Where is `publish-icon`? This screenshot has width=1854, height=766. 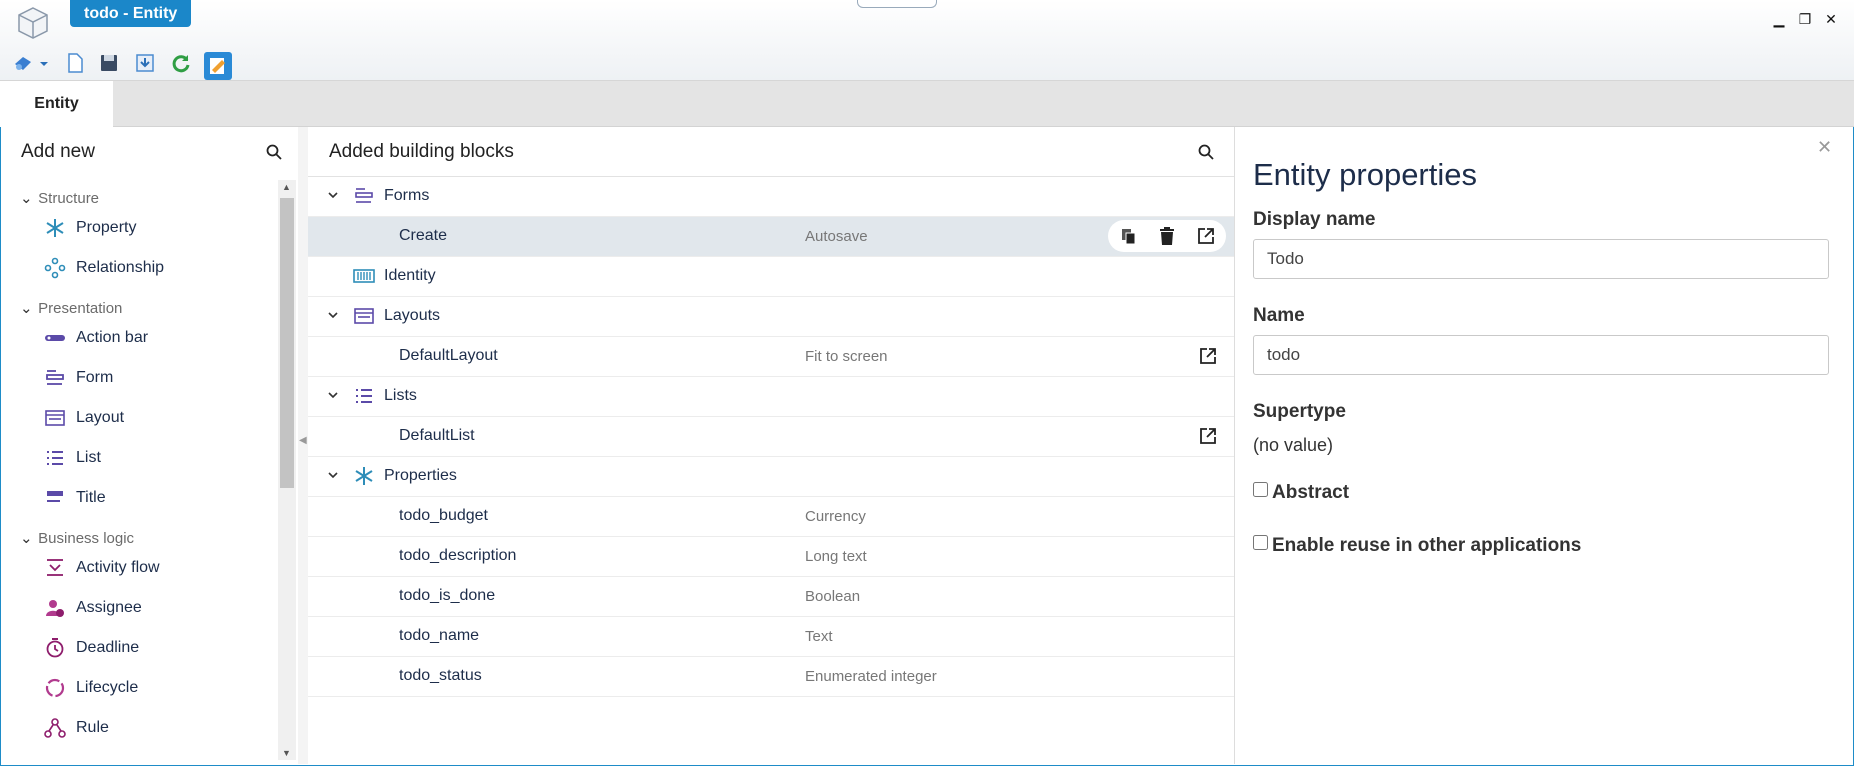 publish-icon is located at coordinates (23, 63).